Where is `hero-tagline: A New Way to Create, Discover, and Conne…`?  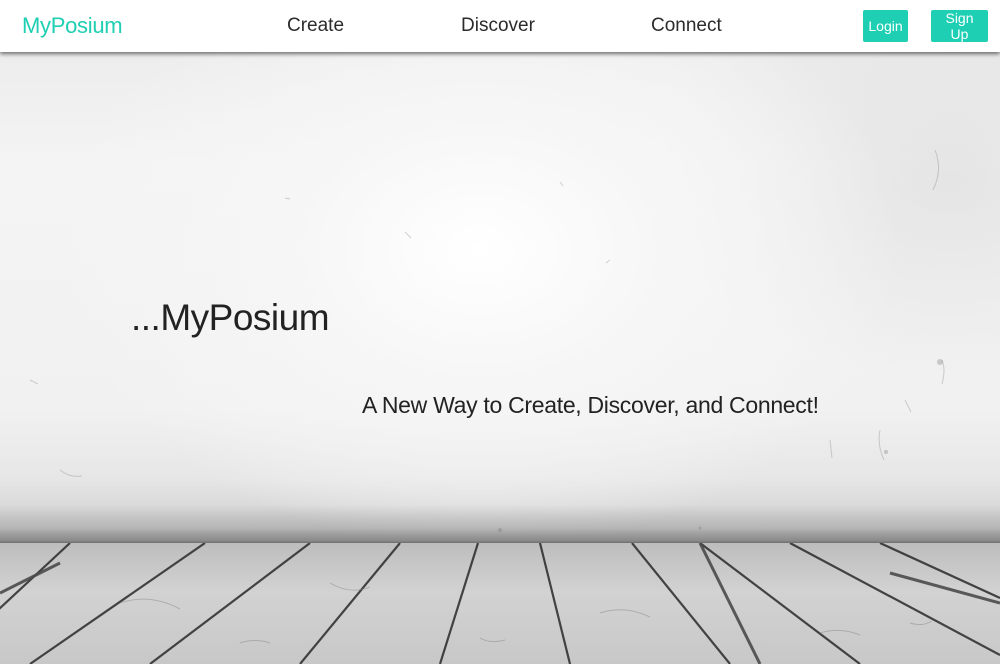
hero-tagline: A New Way to Create, Discover, and Conne… is located at coordinates (590, 405).